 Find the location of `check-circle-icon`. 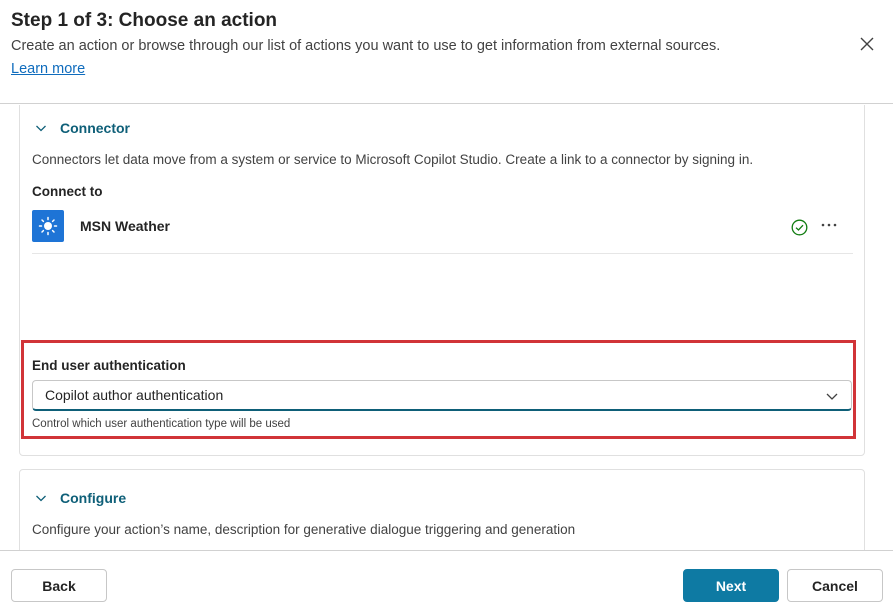

check-circle-icon is located at coordinates (799, 227).